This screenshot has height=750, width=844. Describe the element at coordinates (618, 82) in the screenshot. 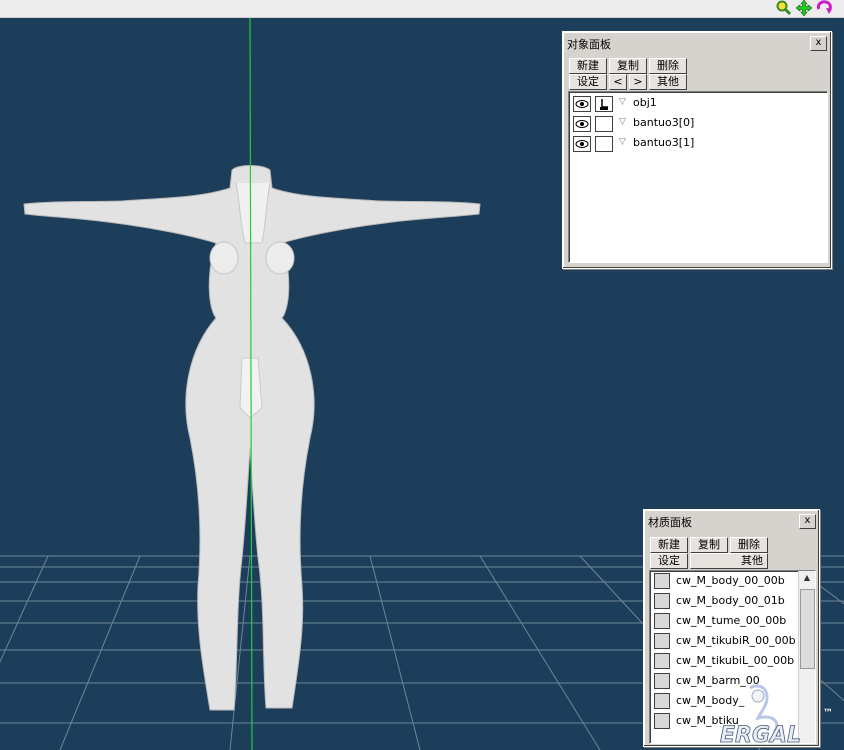

I see `object-prev-button: <` at that location.